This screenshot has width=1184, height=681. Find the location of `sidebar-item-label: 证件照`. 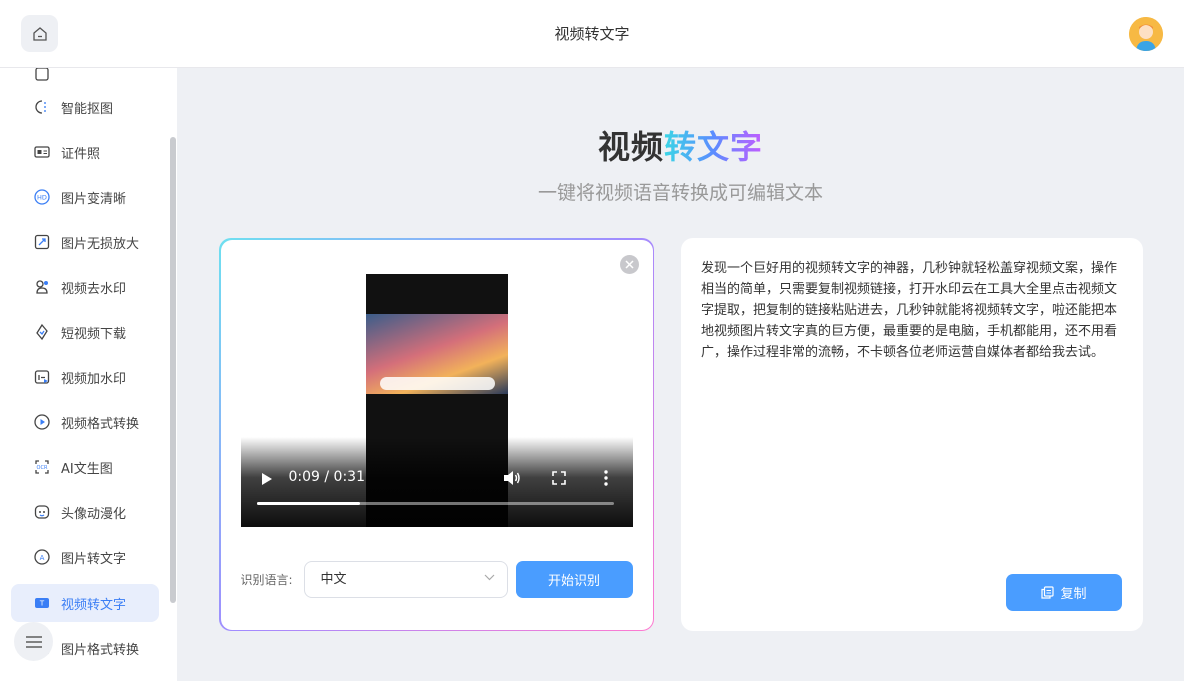

sidebar-item-label: 证件照 is located at coordinates (81, 154).